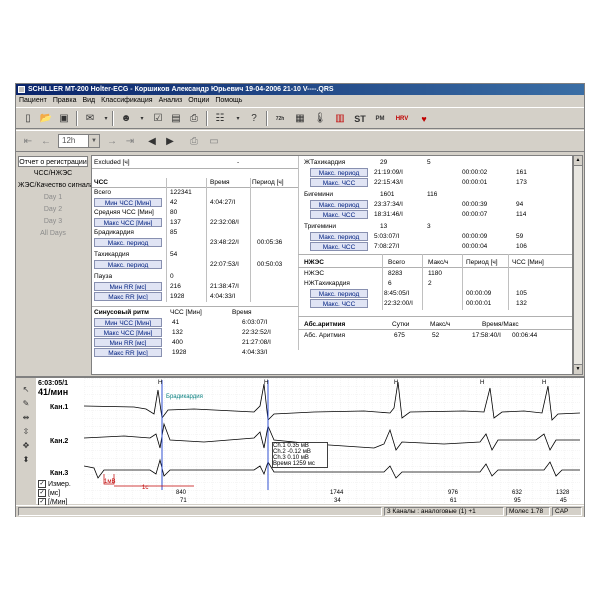 The height and width of the screenshot is (600, 600). I want to click on scroll-down-icon: ▼, so click(578, 369).